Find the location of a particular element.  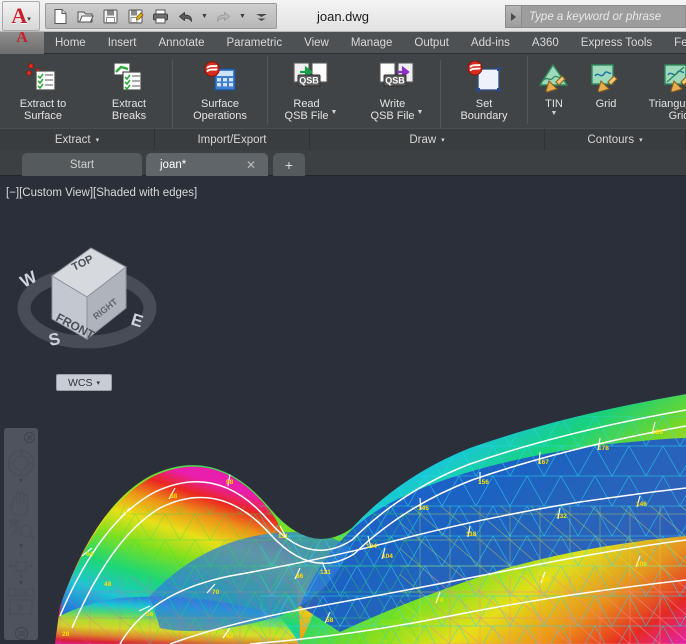

printer-icon is located at coordinates (160, 16).